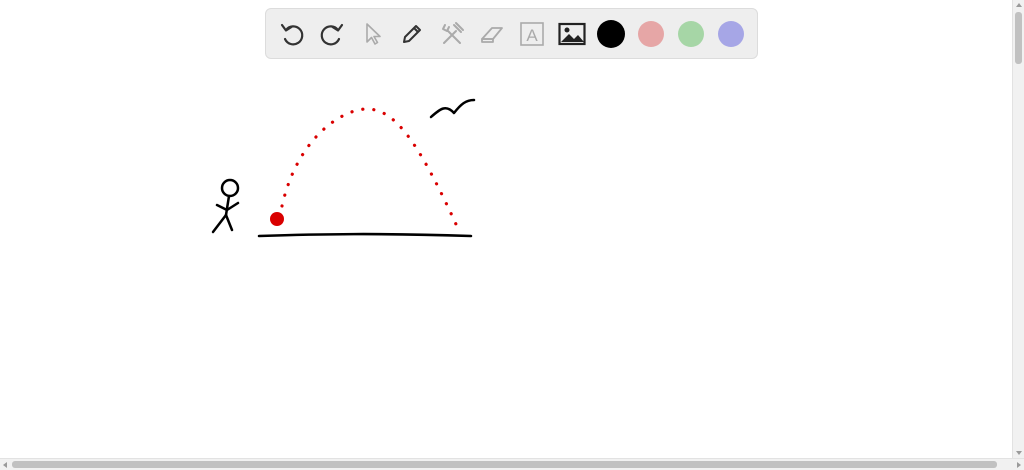  Describe the element at coordinates (1019, 453) in the screenshot. I see `scroll-down-arrow-icon` at that location.